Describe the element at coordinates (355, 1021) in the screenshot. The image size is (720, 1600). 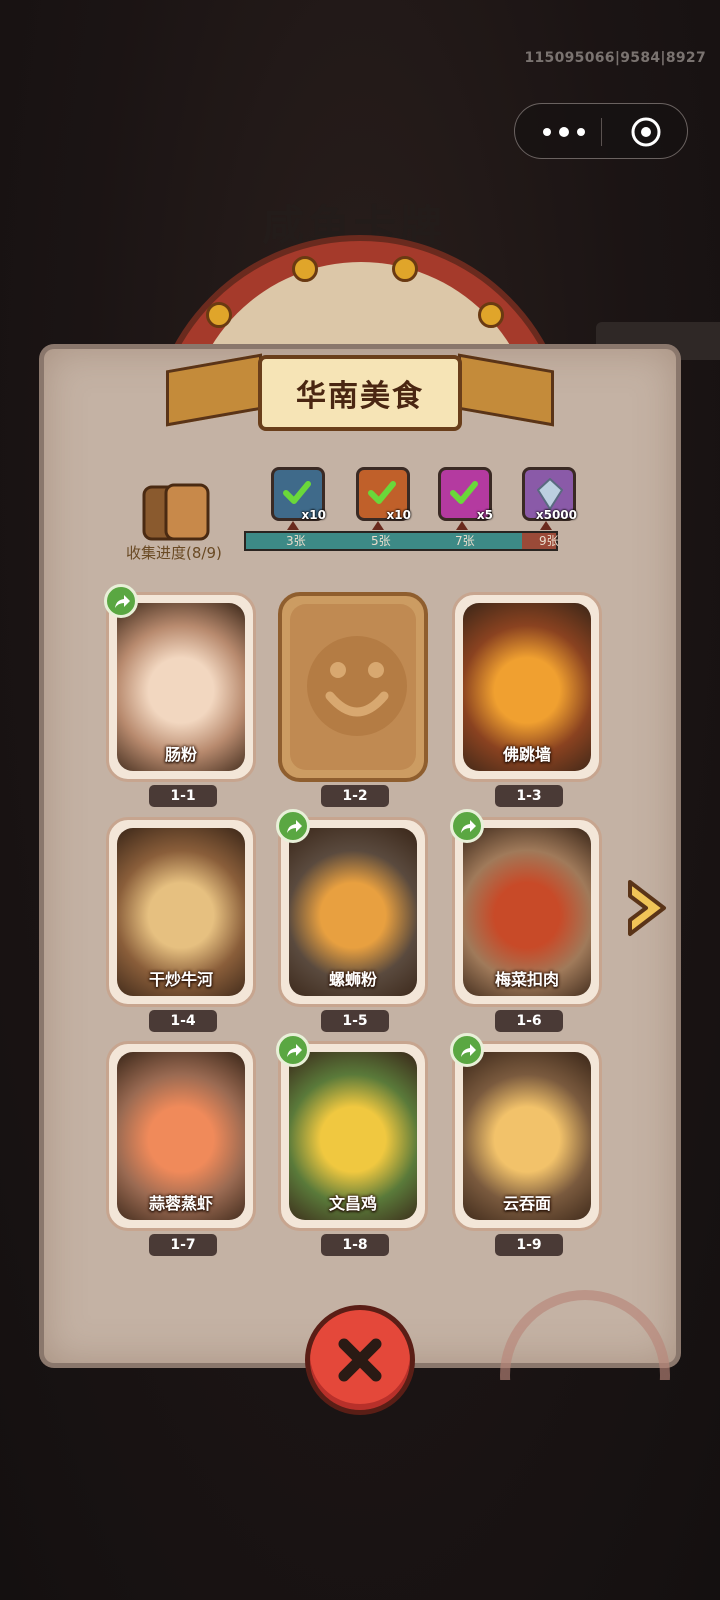
I see `card-number-label: 1-5` at that location.